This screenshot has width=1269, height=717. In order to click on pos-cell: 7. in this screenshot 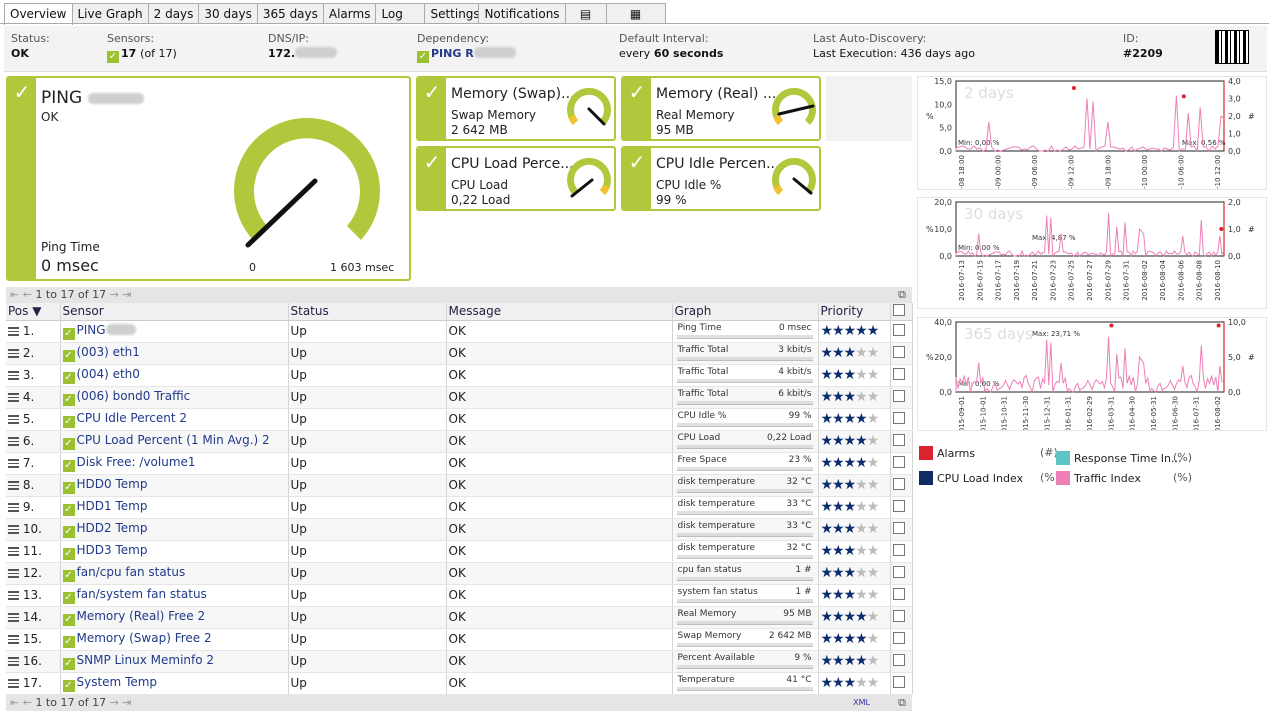, I will do `click(33, 463)`.